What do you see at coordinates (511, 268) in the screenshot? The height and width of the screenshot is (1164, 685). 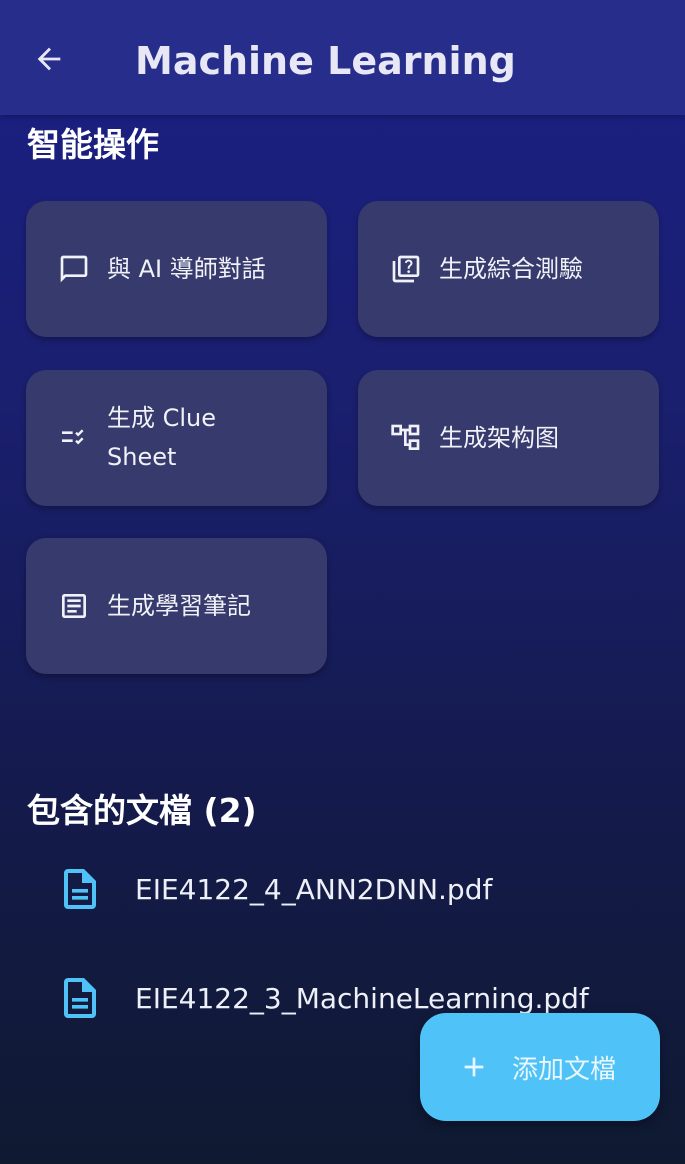 I see `action-label: 生成綜合測驗` at bounding box center [511, 268].